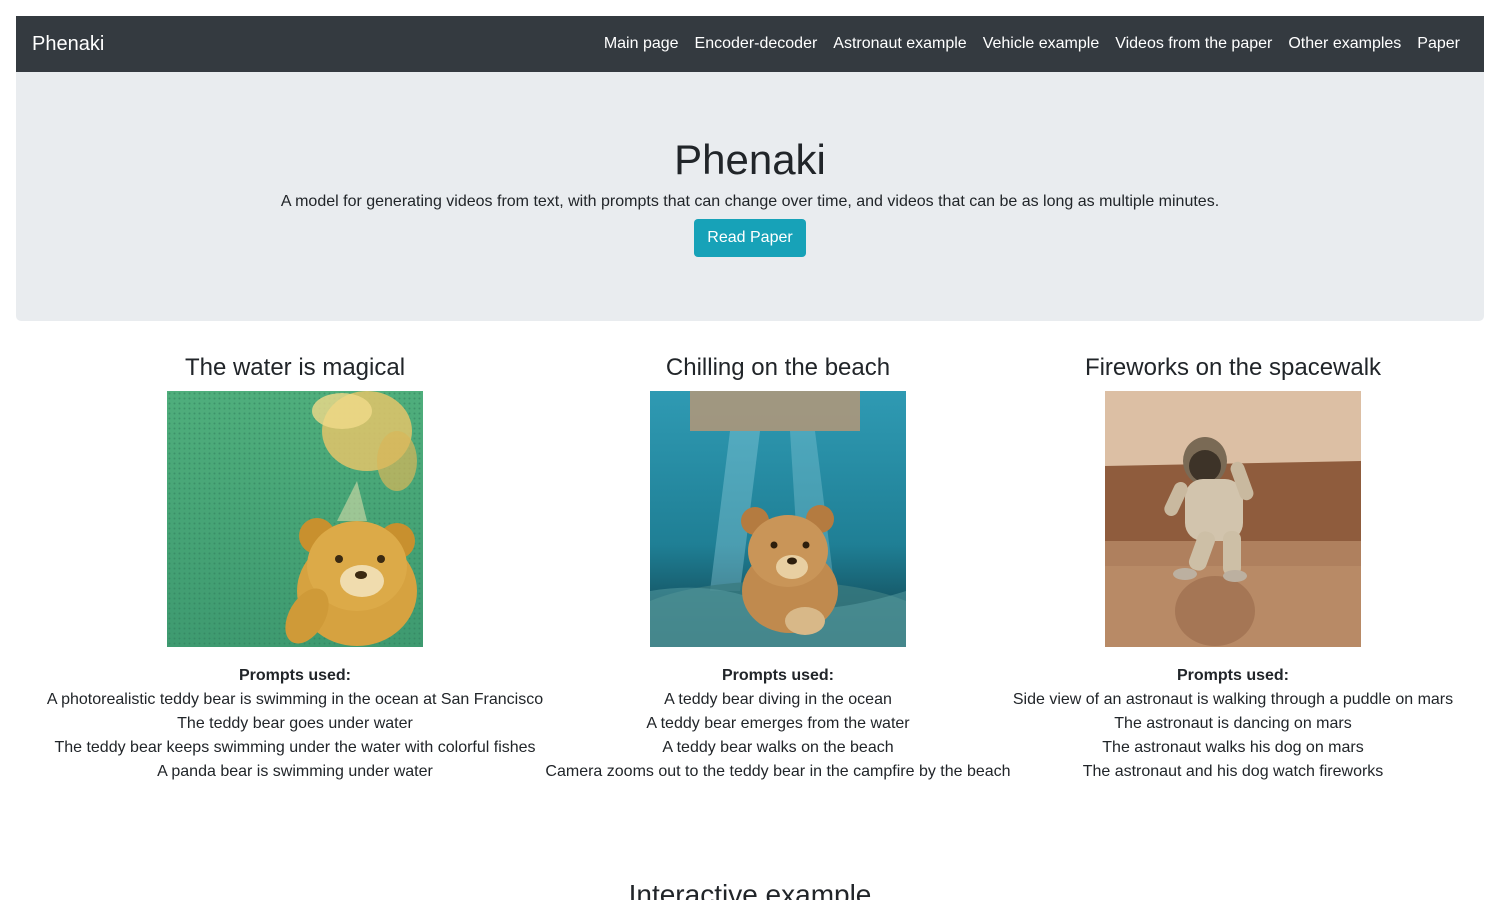 The image size is (1500, 900). Describe the element at coordinates (778, 367) in the screenshot. I see `example-title: Chilling on the beach` at that location.